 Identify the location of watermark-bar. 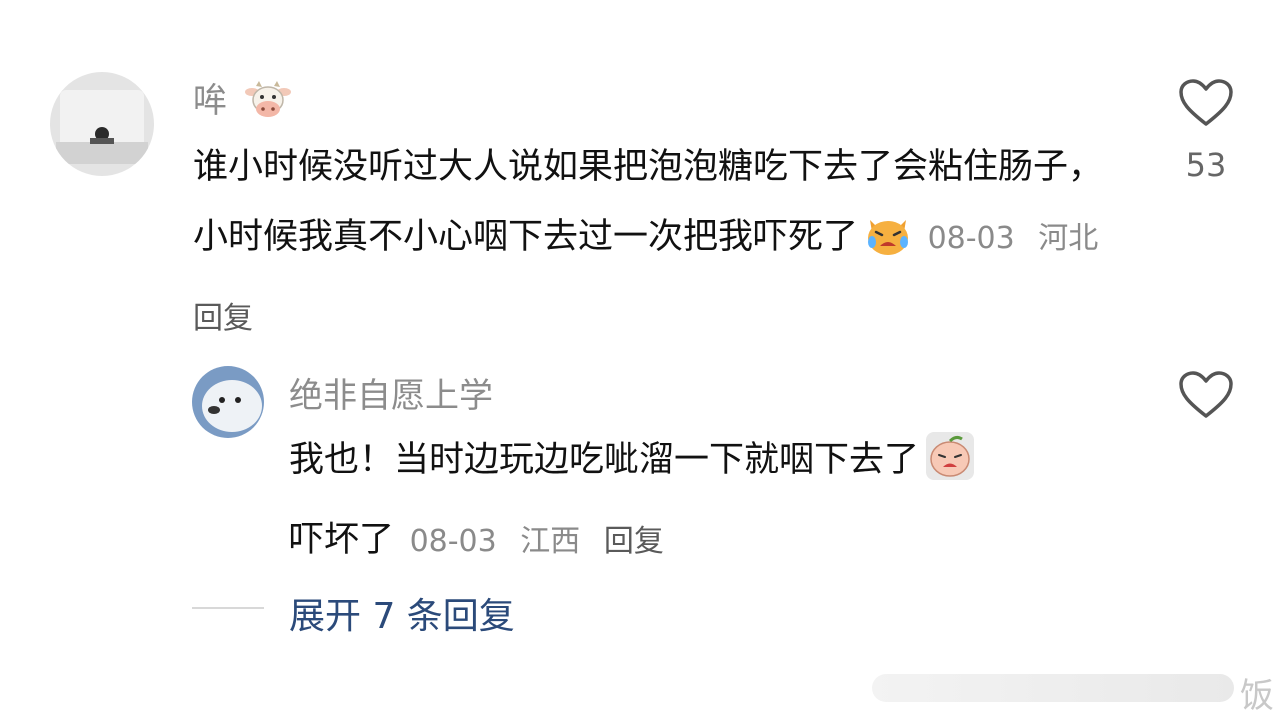
(1053, 688).